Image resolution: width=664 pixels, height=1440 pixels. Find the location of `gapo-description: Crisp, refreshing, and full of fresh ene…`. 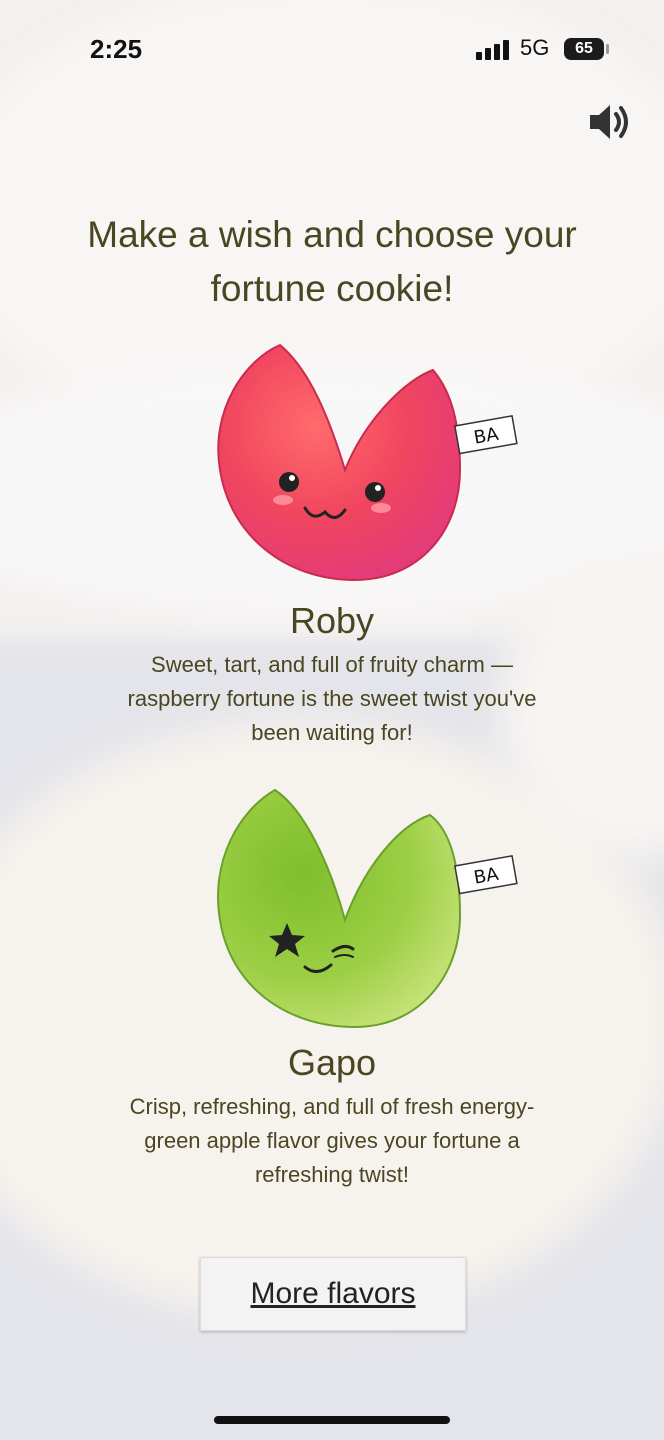

gapo-description: Crisp, refreshing, and full of fresh ene… is located at coordinates (332, 1140).